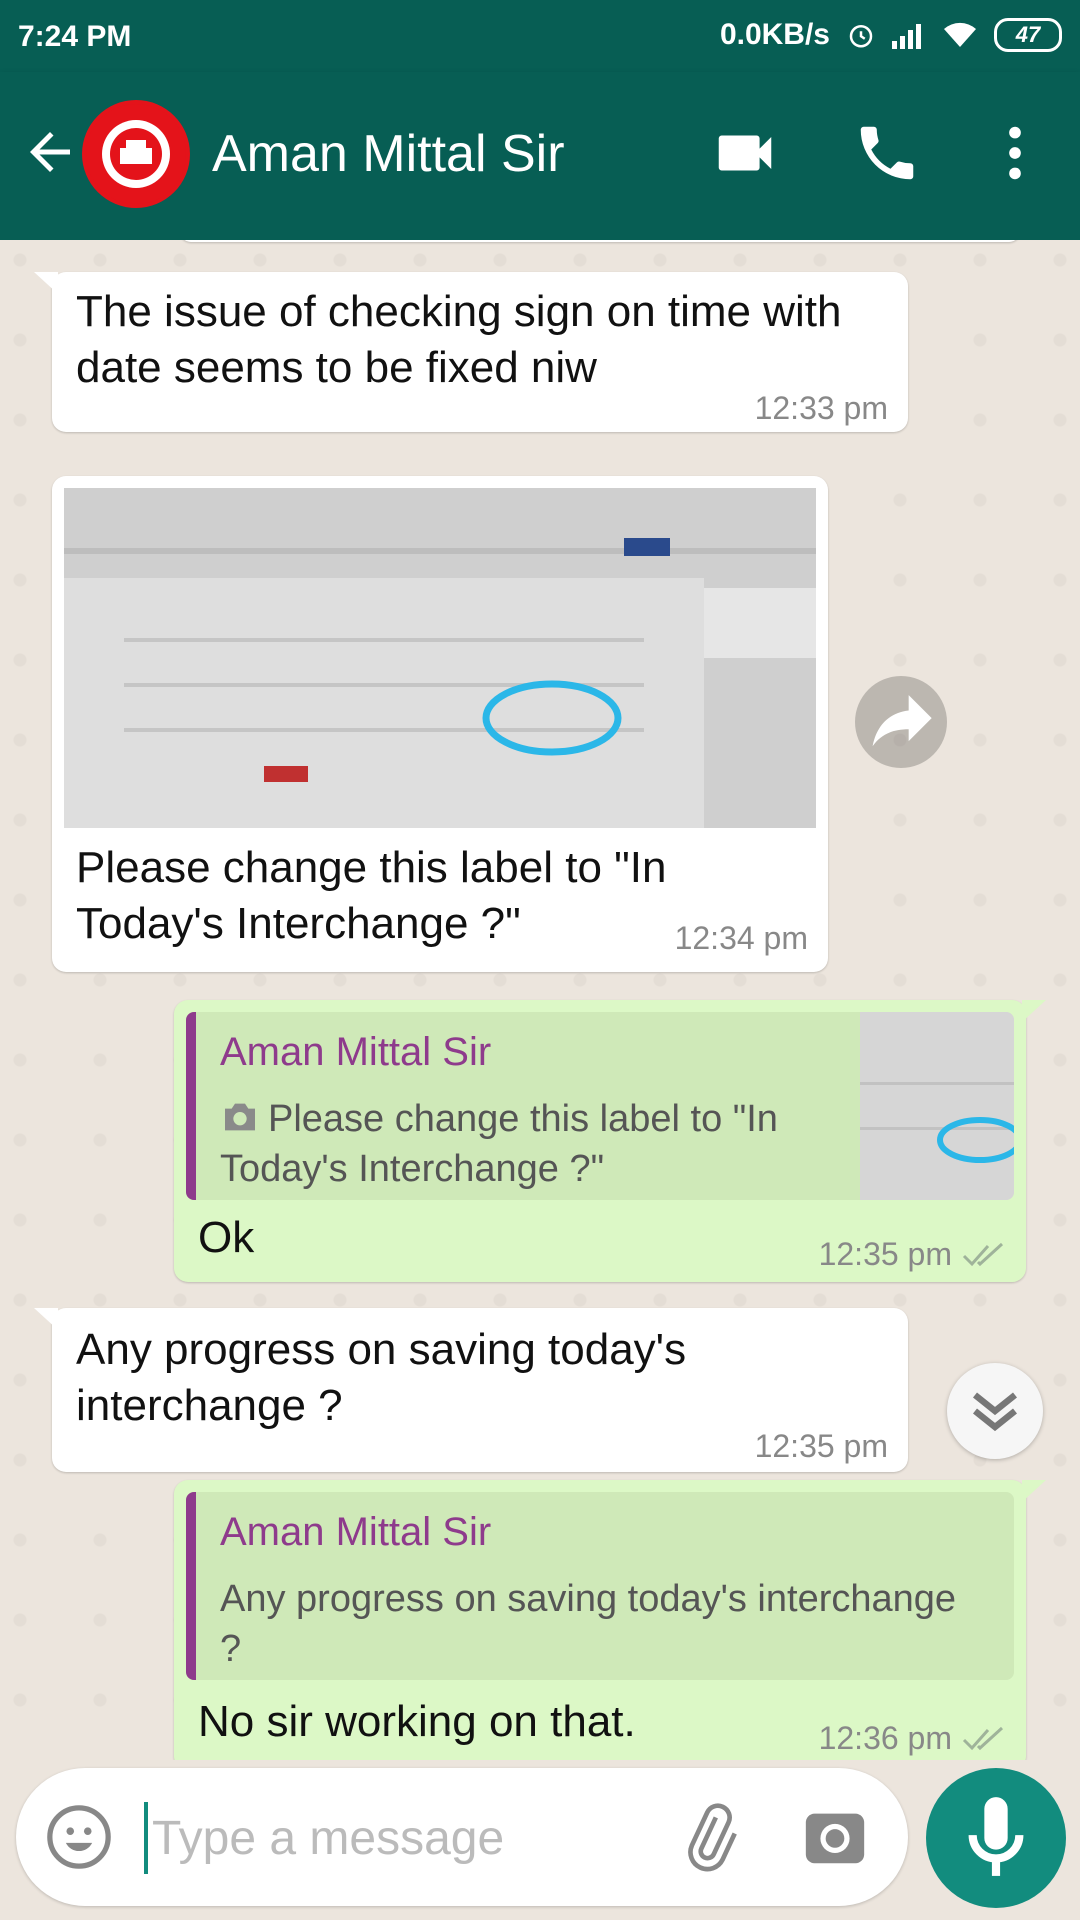 This screenshot has height=1920, width=1080. I want to click on attach-icon, so click(709, 1837).